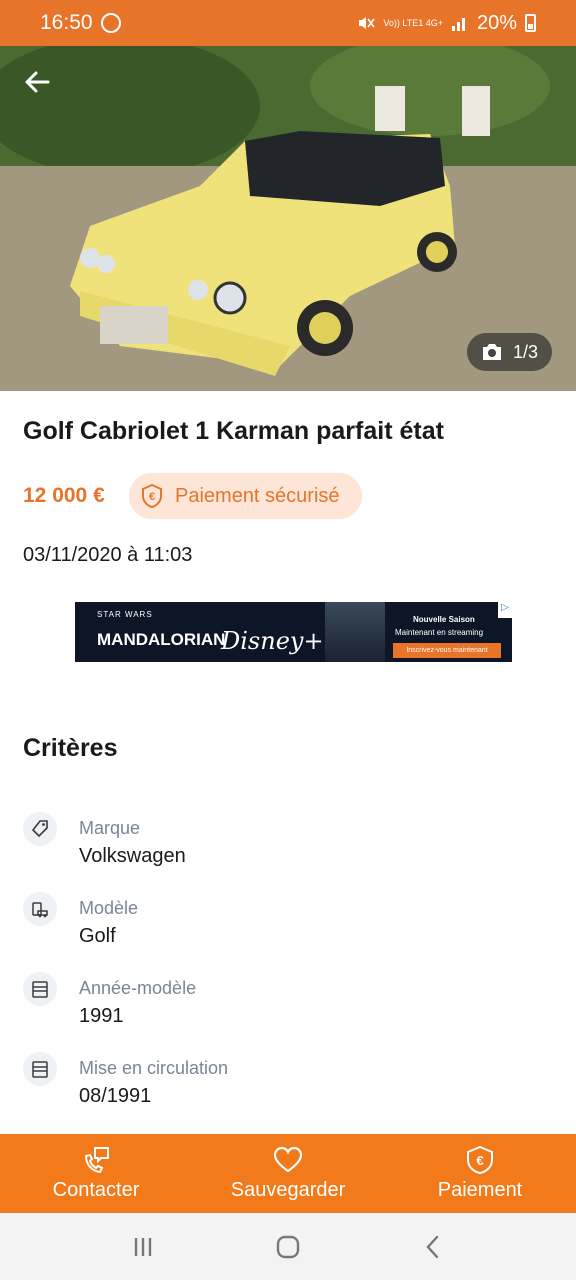 The width and height of the screenshot is (576, 1280). Describe the element at coordinates (143, 1247) in the screenshot. I see `recent-apps-icon` at that location.